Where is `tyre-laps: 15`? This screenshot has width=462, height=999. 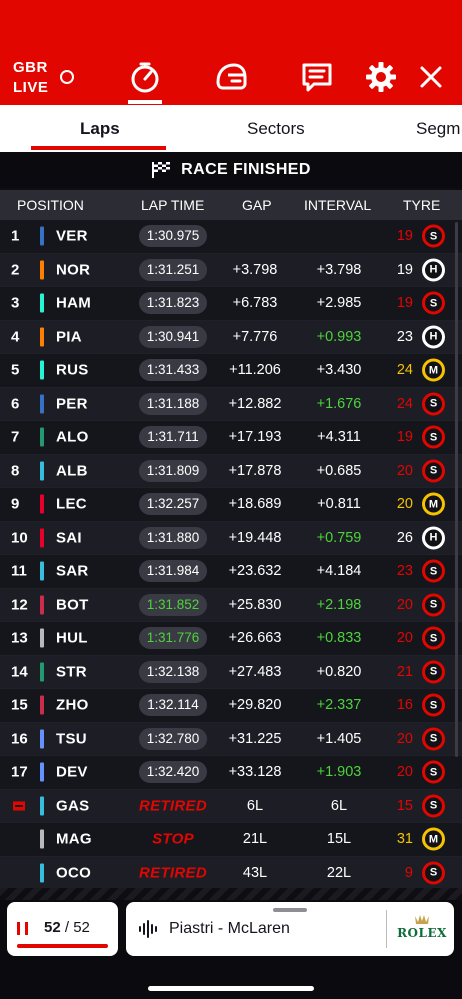 tyre-laps: 15 is located at coordinates (404, 805).